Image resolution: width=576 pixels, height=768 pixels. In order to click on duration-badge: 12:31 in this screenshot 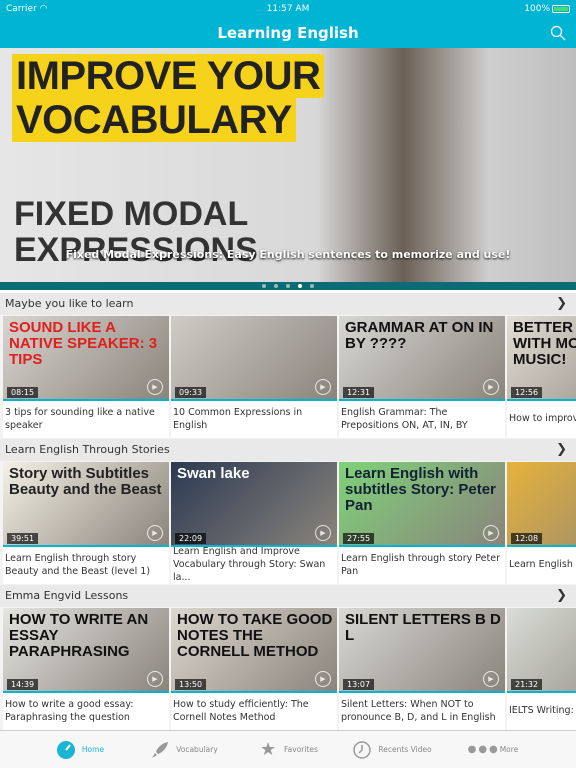, I will do `click(359, 392)`.